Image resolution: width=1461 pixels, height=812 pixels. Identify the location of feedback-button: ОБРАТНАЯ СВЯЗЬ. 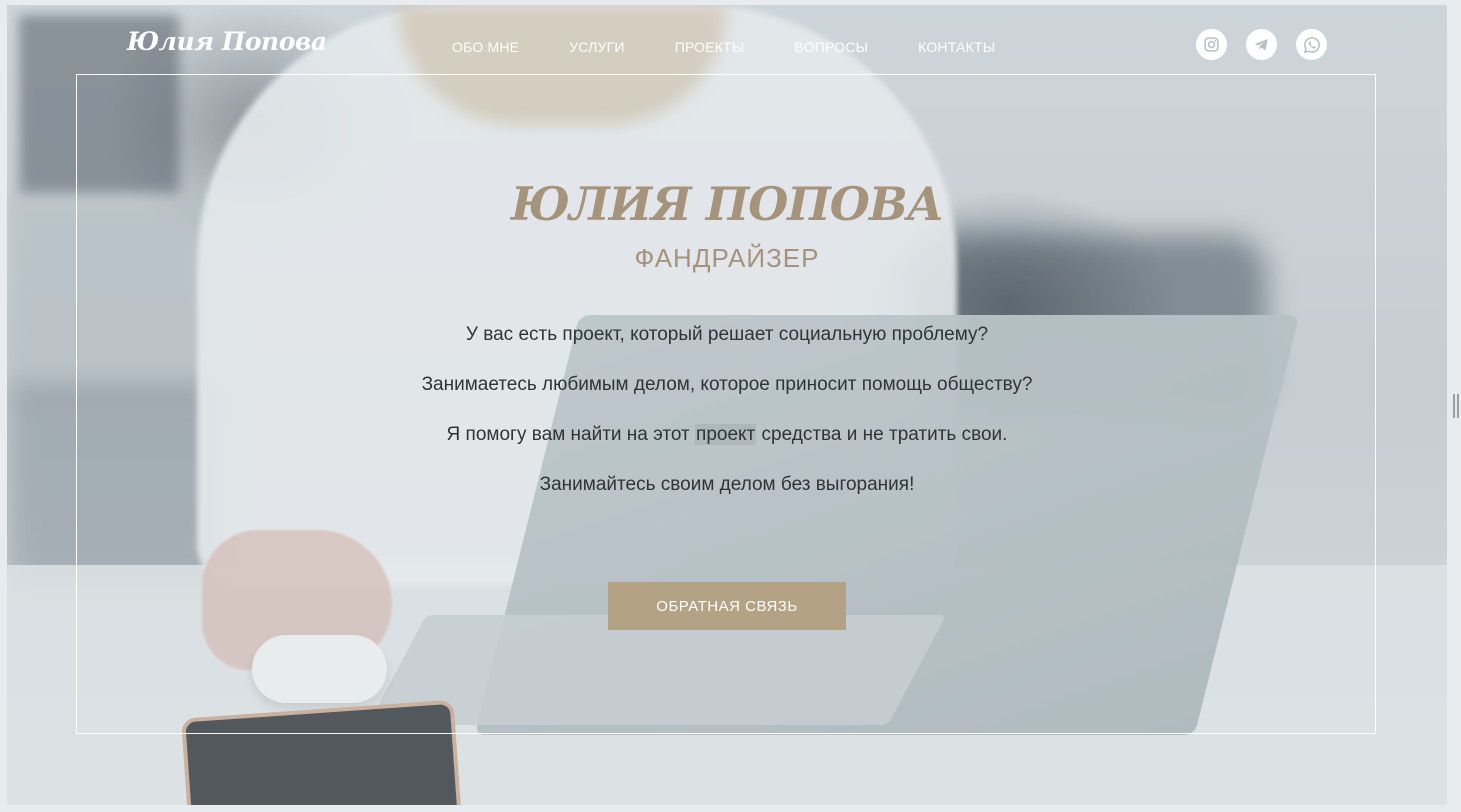
(727, 606).